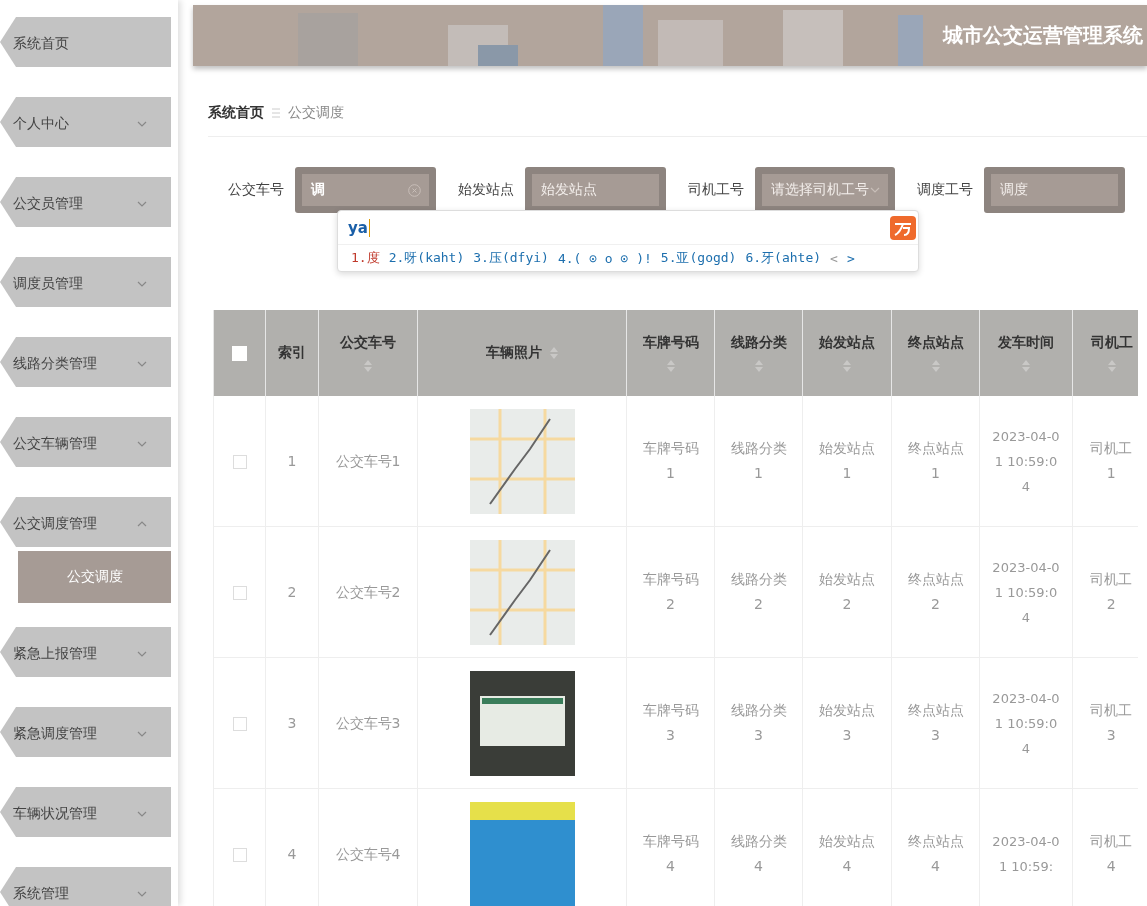 This screenshot has width=1147, height=906. What do you see at coordinates (945, 190) in the screenshot?
I see `search-label: 调度工号` at bounding box center [945, 190].